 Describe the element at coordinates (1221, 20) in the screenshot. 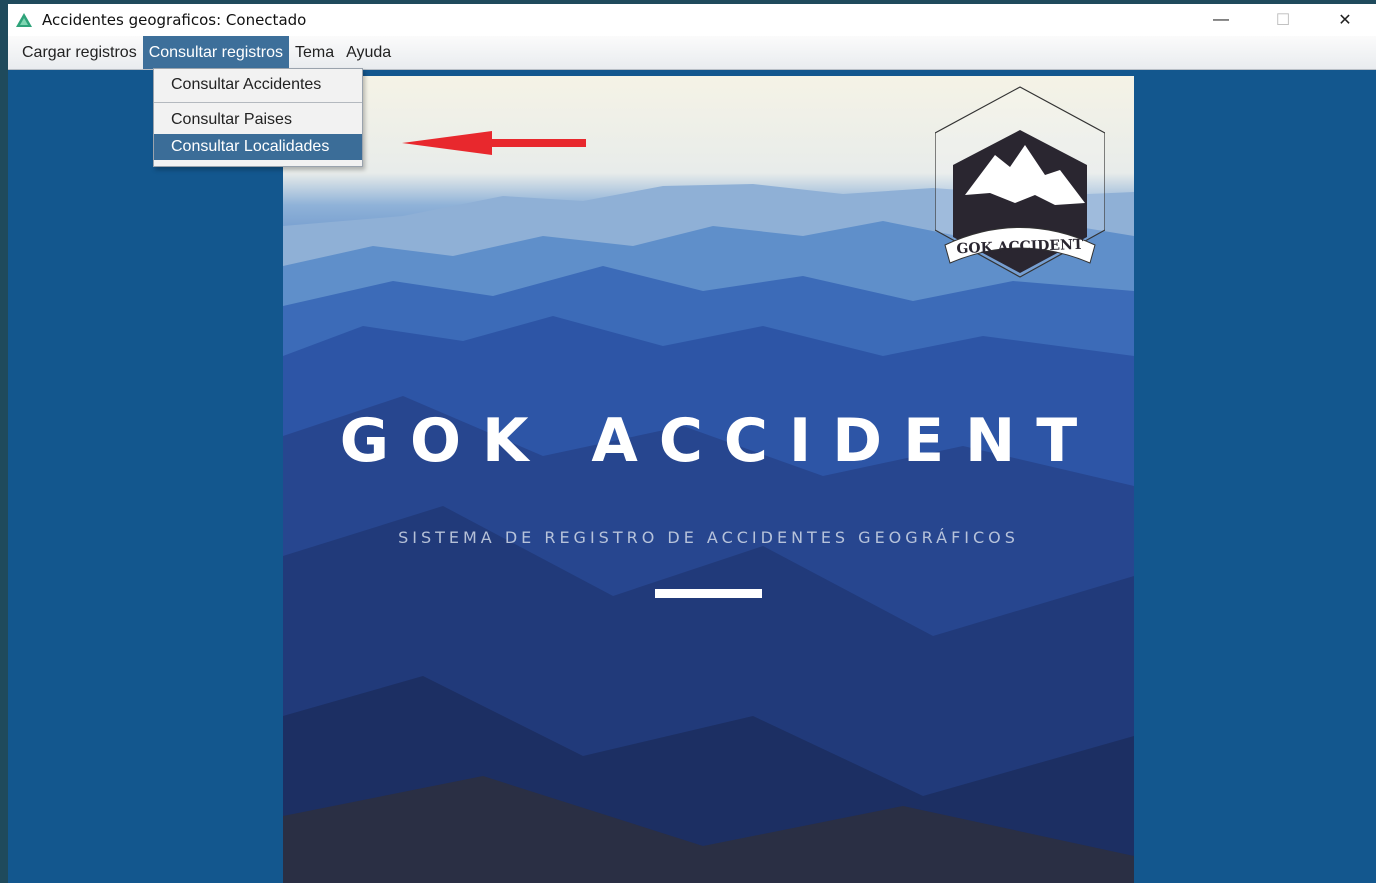

I see `minimize-button: —` at that location.